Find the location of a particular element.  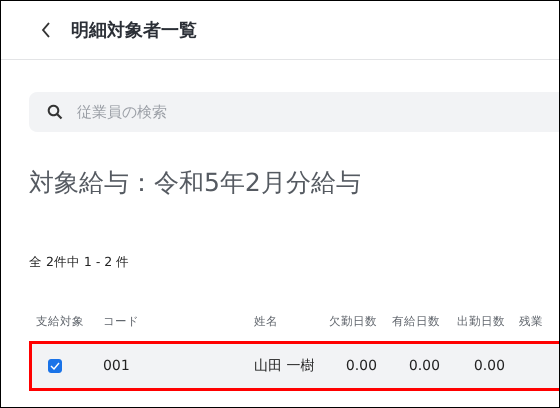

column-header: コード is located at coordinates (121, 321).